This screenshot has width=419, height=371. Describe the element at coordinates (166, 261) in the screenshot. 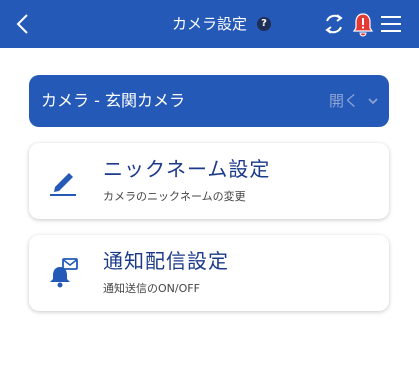

I see `card-title: 通知配信設定` at that location.